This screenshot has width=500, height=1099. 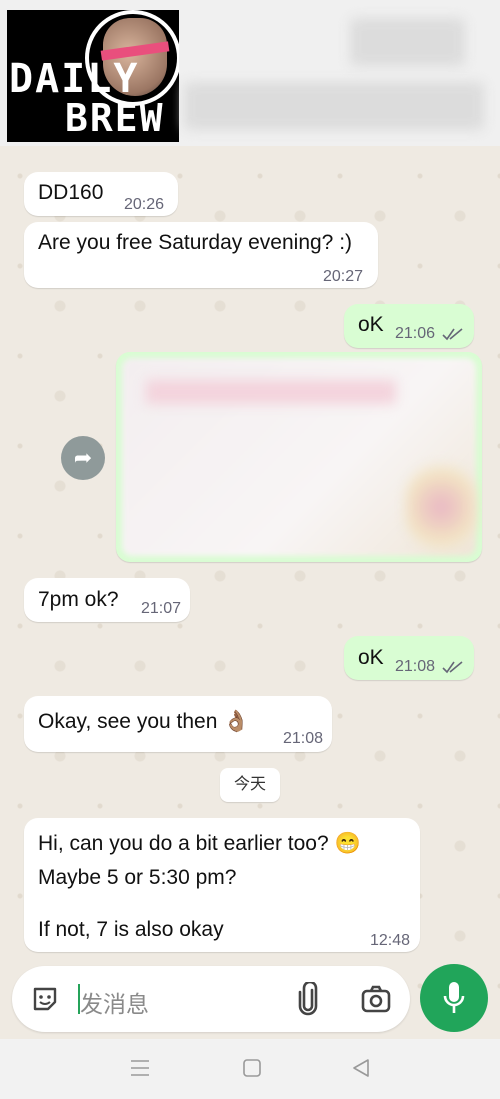 What do you see at coordinates (299, 457) in the screenshot?
I see `media-message-outgoing` at bounding box center [299, 457].